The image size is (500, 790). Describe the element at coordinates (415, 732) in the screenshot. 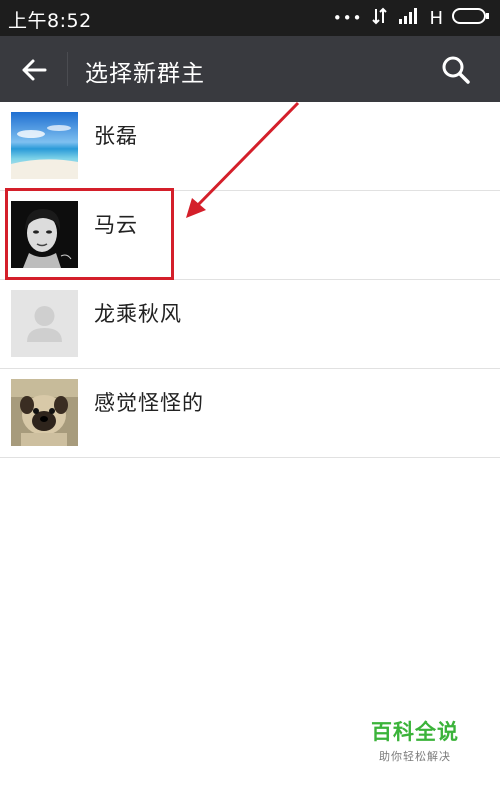

I see `watermark-title: 百科全说` at that location.